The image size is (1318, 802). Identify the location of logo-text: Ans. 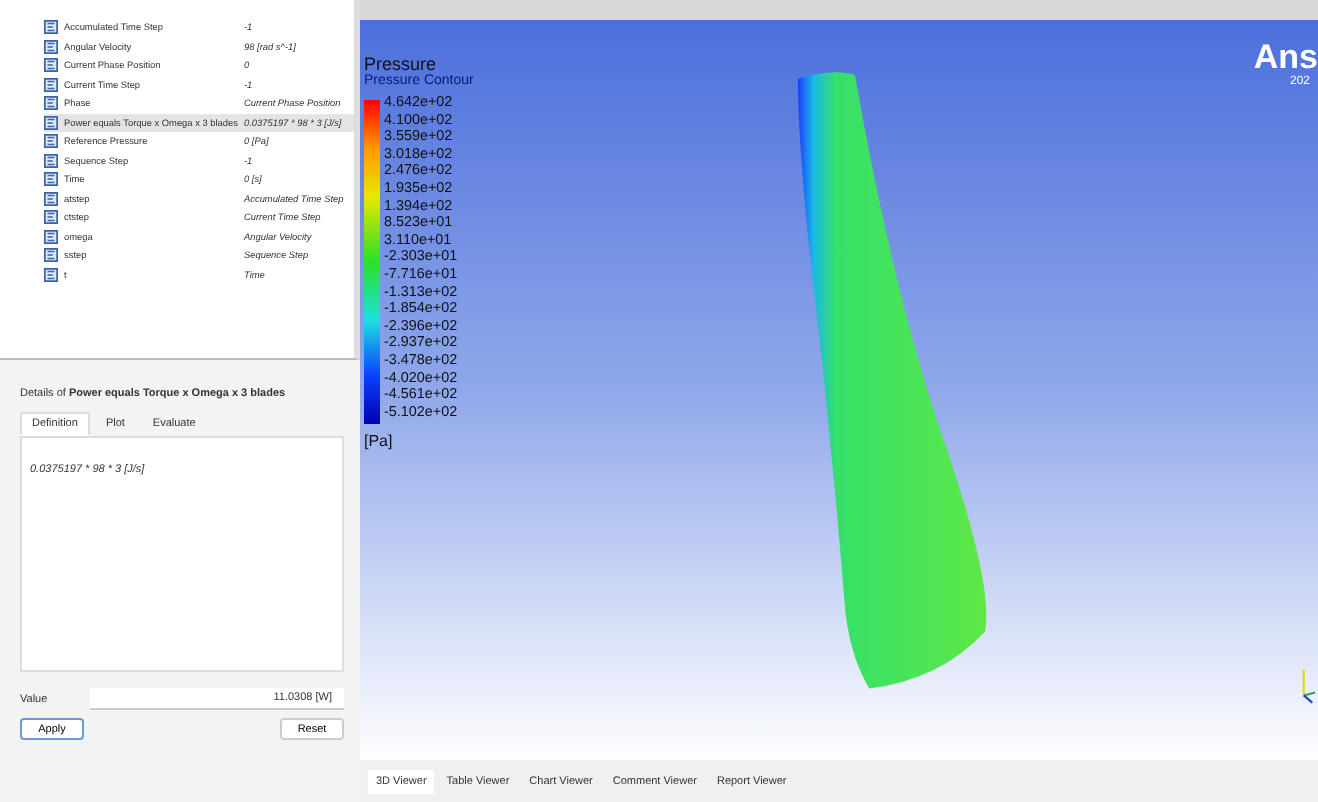
(1285, 58).